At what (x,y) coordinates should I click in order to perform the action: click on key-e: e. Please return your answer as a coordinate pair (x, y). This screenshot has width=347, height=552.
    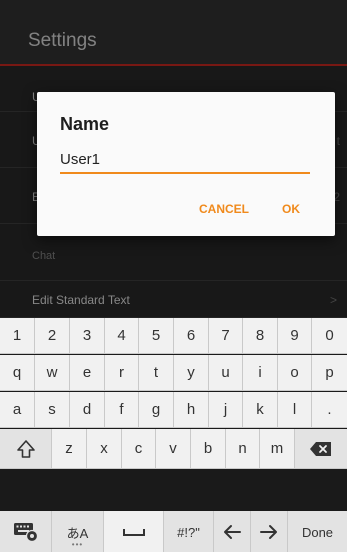
    Looking at the image, I should click on (87, 373).